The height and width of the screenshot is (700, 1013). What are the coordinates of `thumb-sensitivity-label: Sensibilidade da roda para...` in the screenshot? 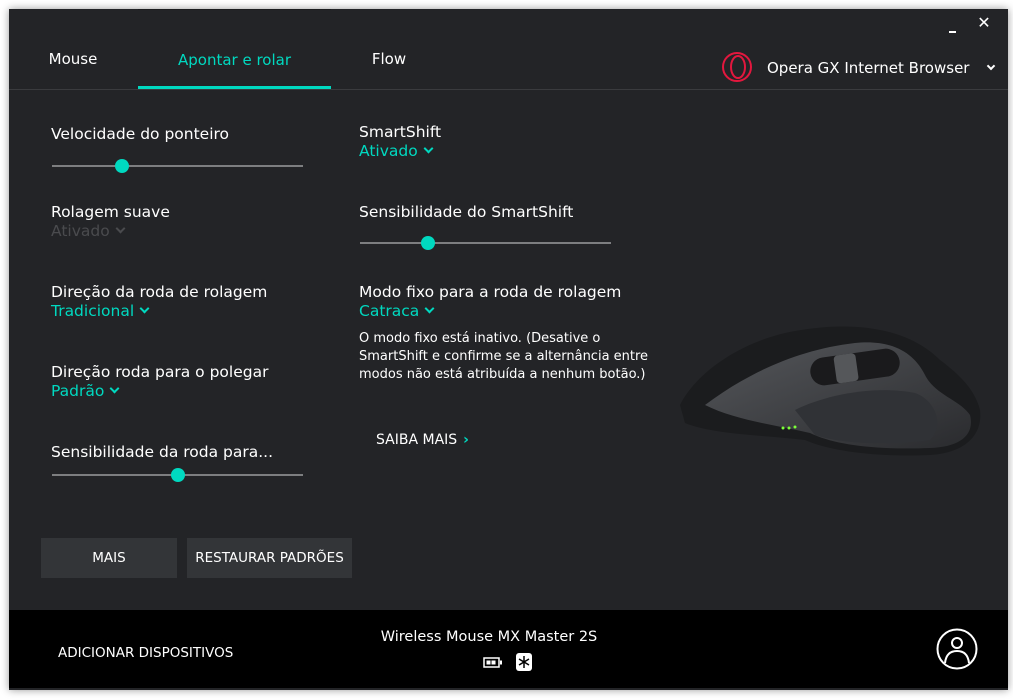 It's located at (162, 452).